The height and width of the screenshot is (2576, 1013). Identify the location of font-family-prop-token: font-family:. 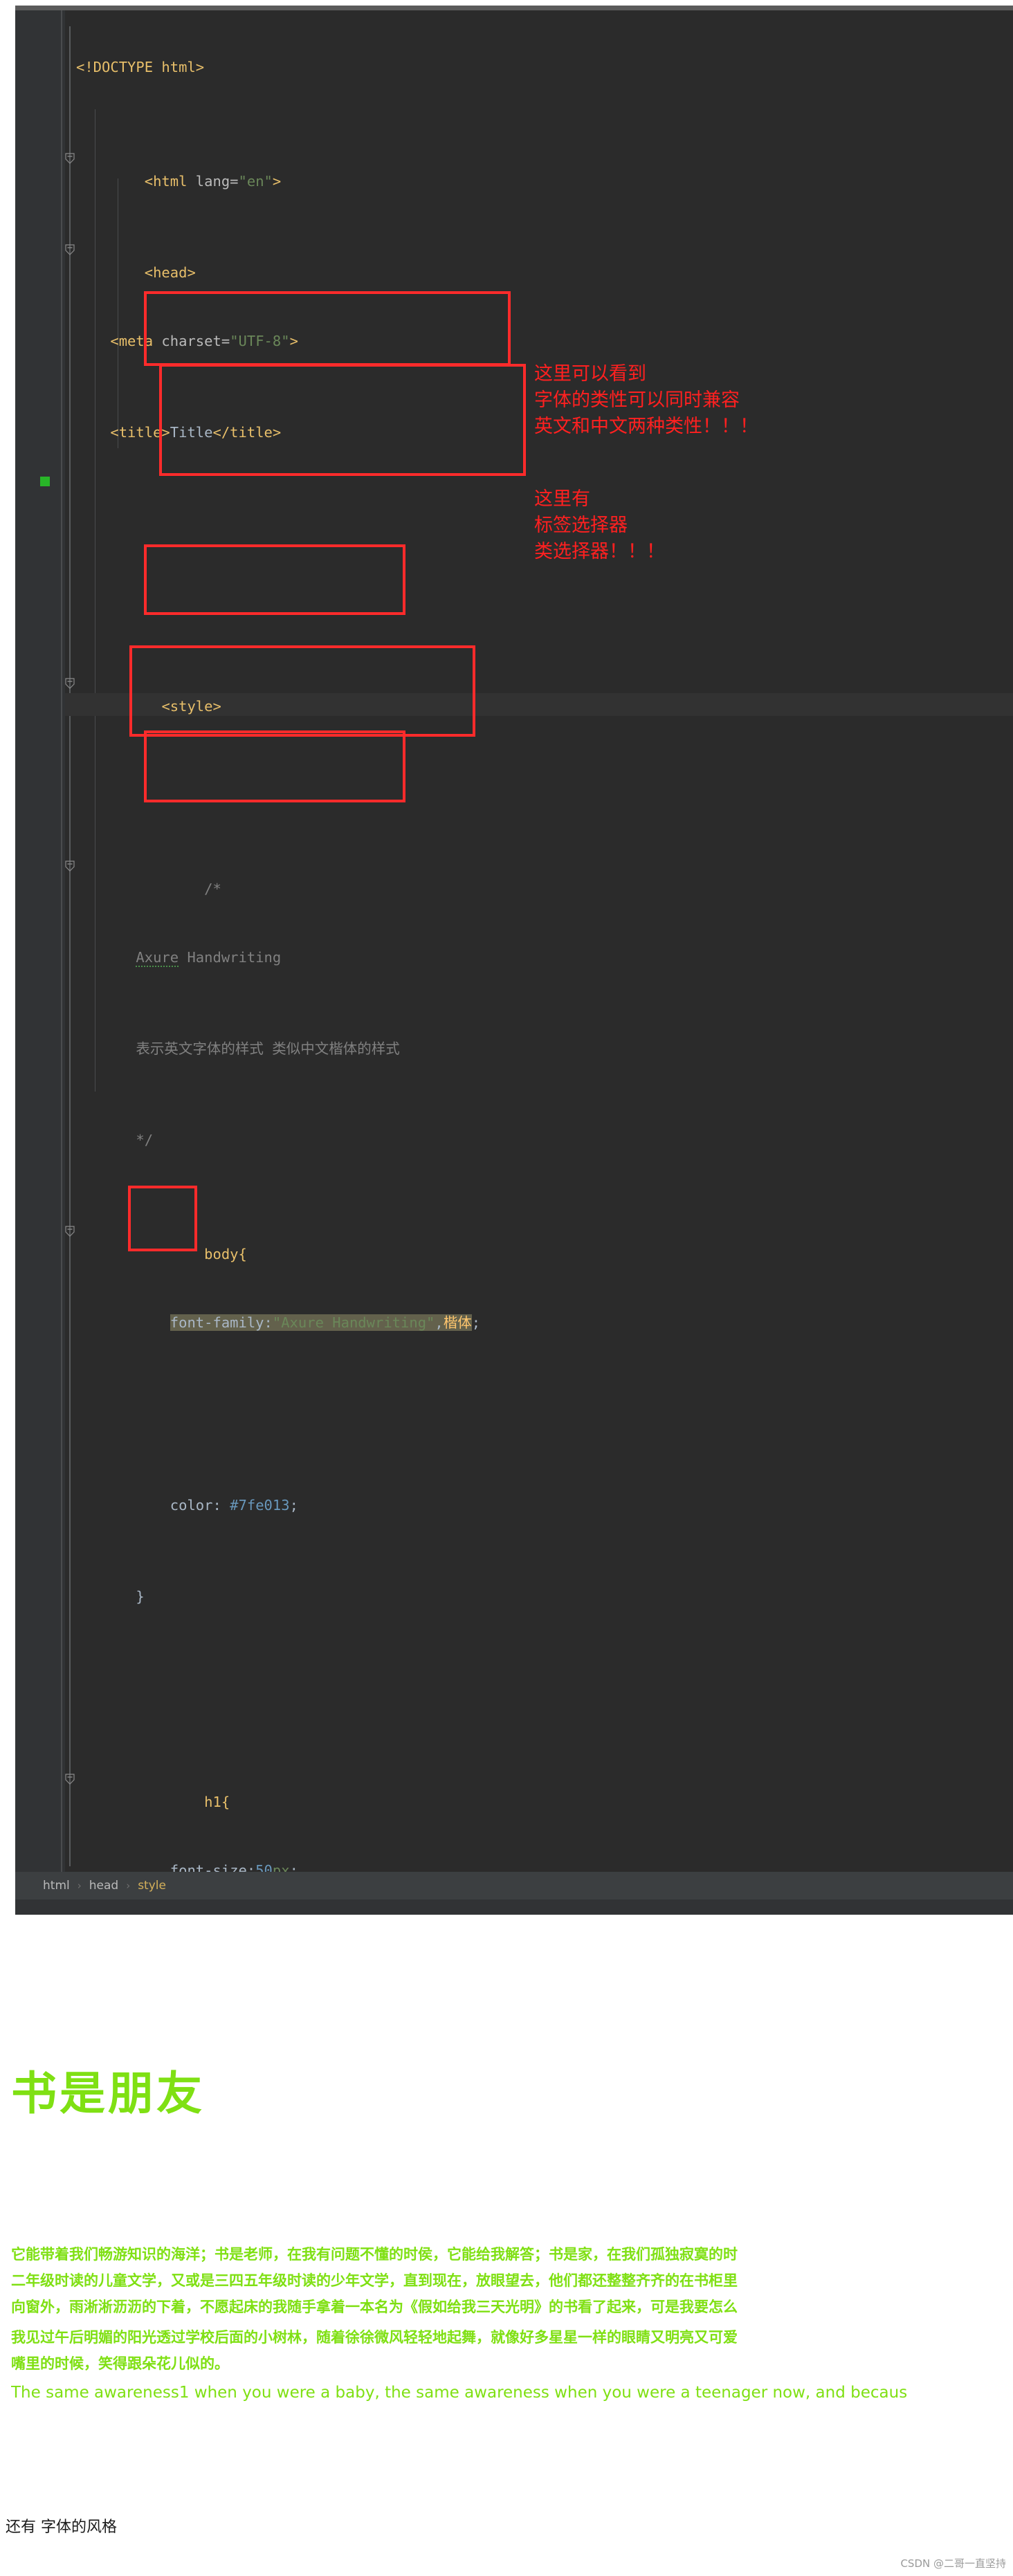
(221, 1322).